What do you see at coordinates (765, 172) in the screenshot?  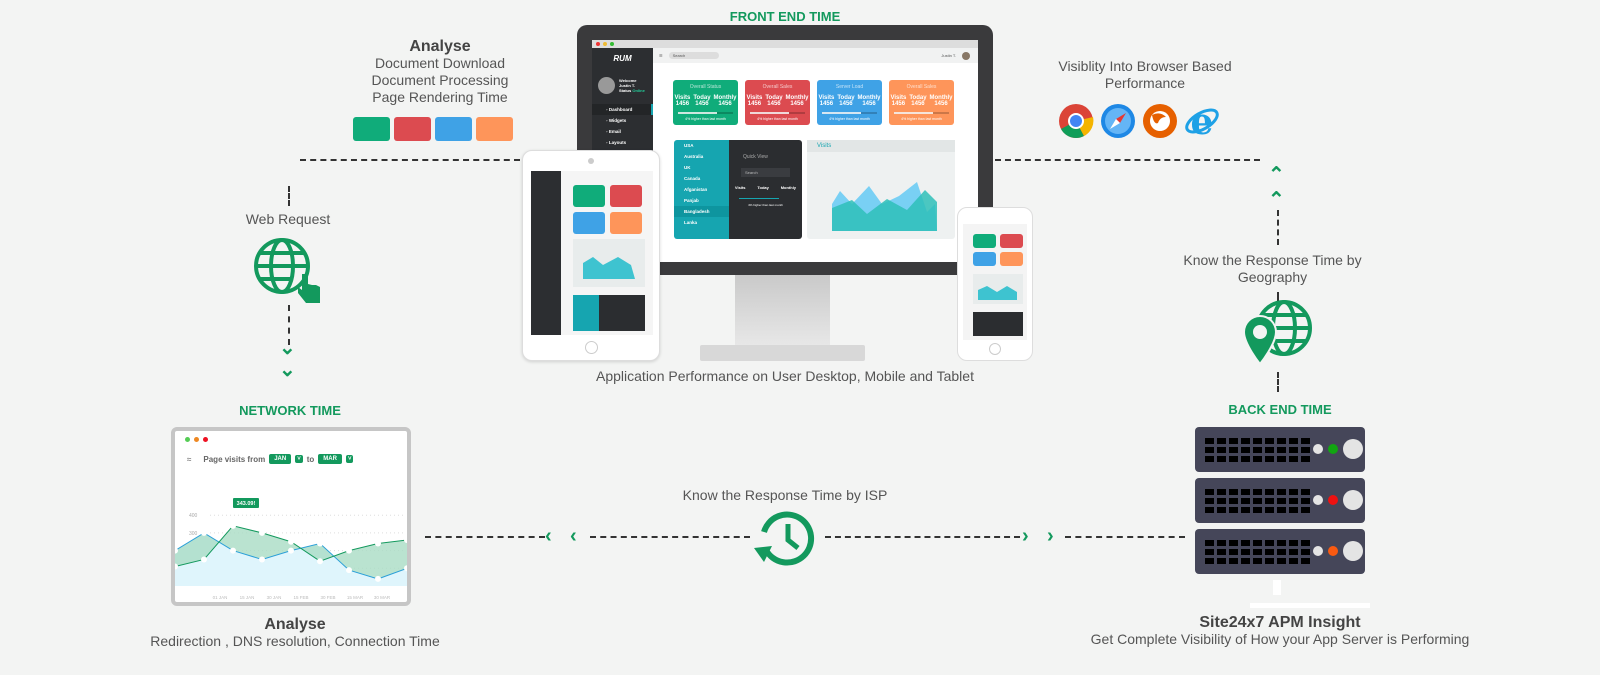 I see `quick-view-search: Search` at bounding box center [765, 172].